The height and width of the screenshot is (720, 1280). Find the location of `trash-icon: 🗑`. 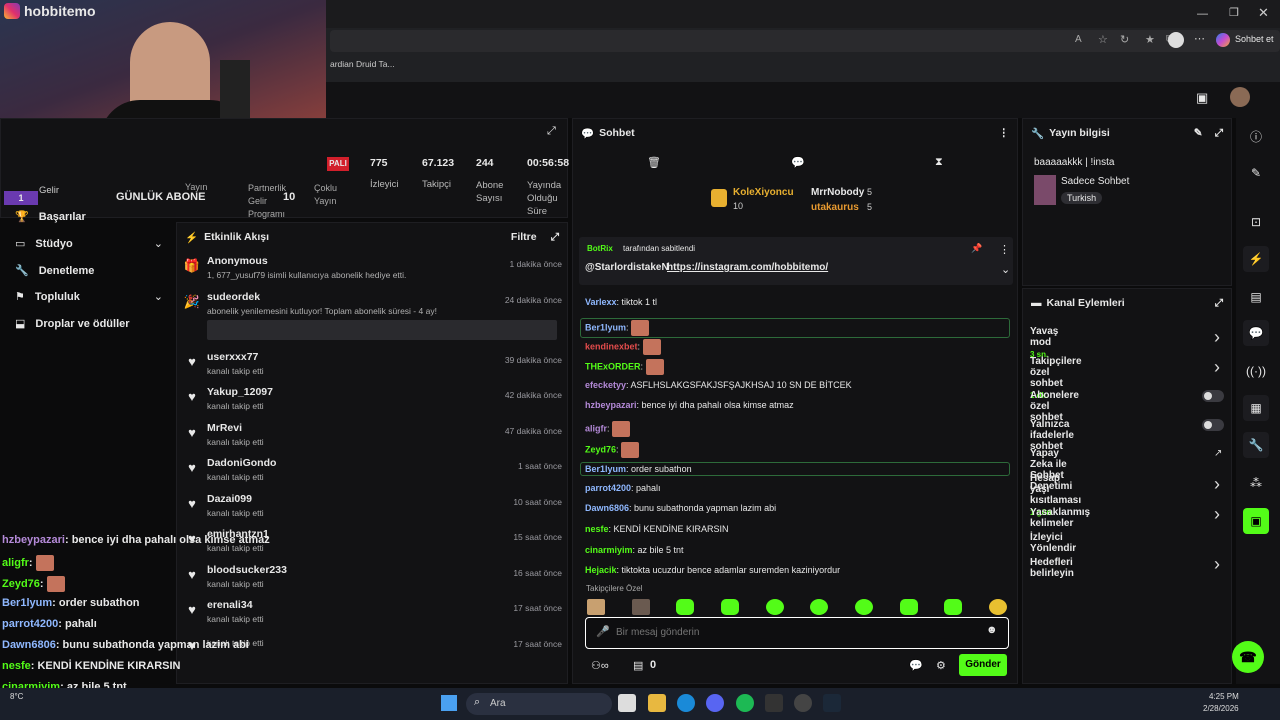

trash-icon: 🗑 is located at coordinates (654, 162).